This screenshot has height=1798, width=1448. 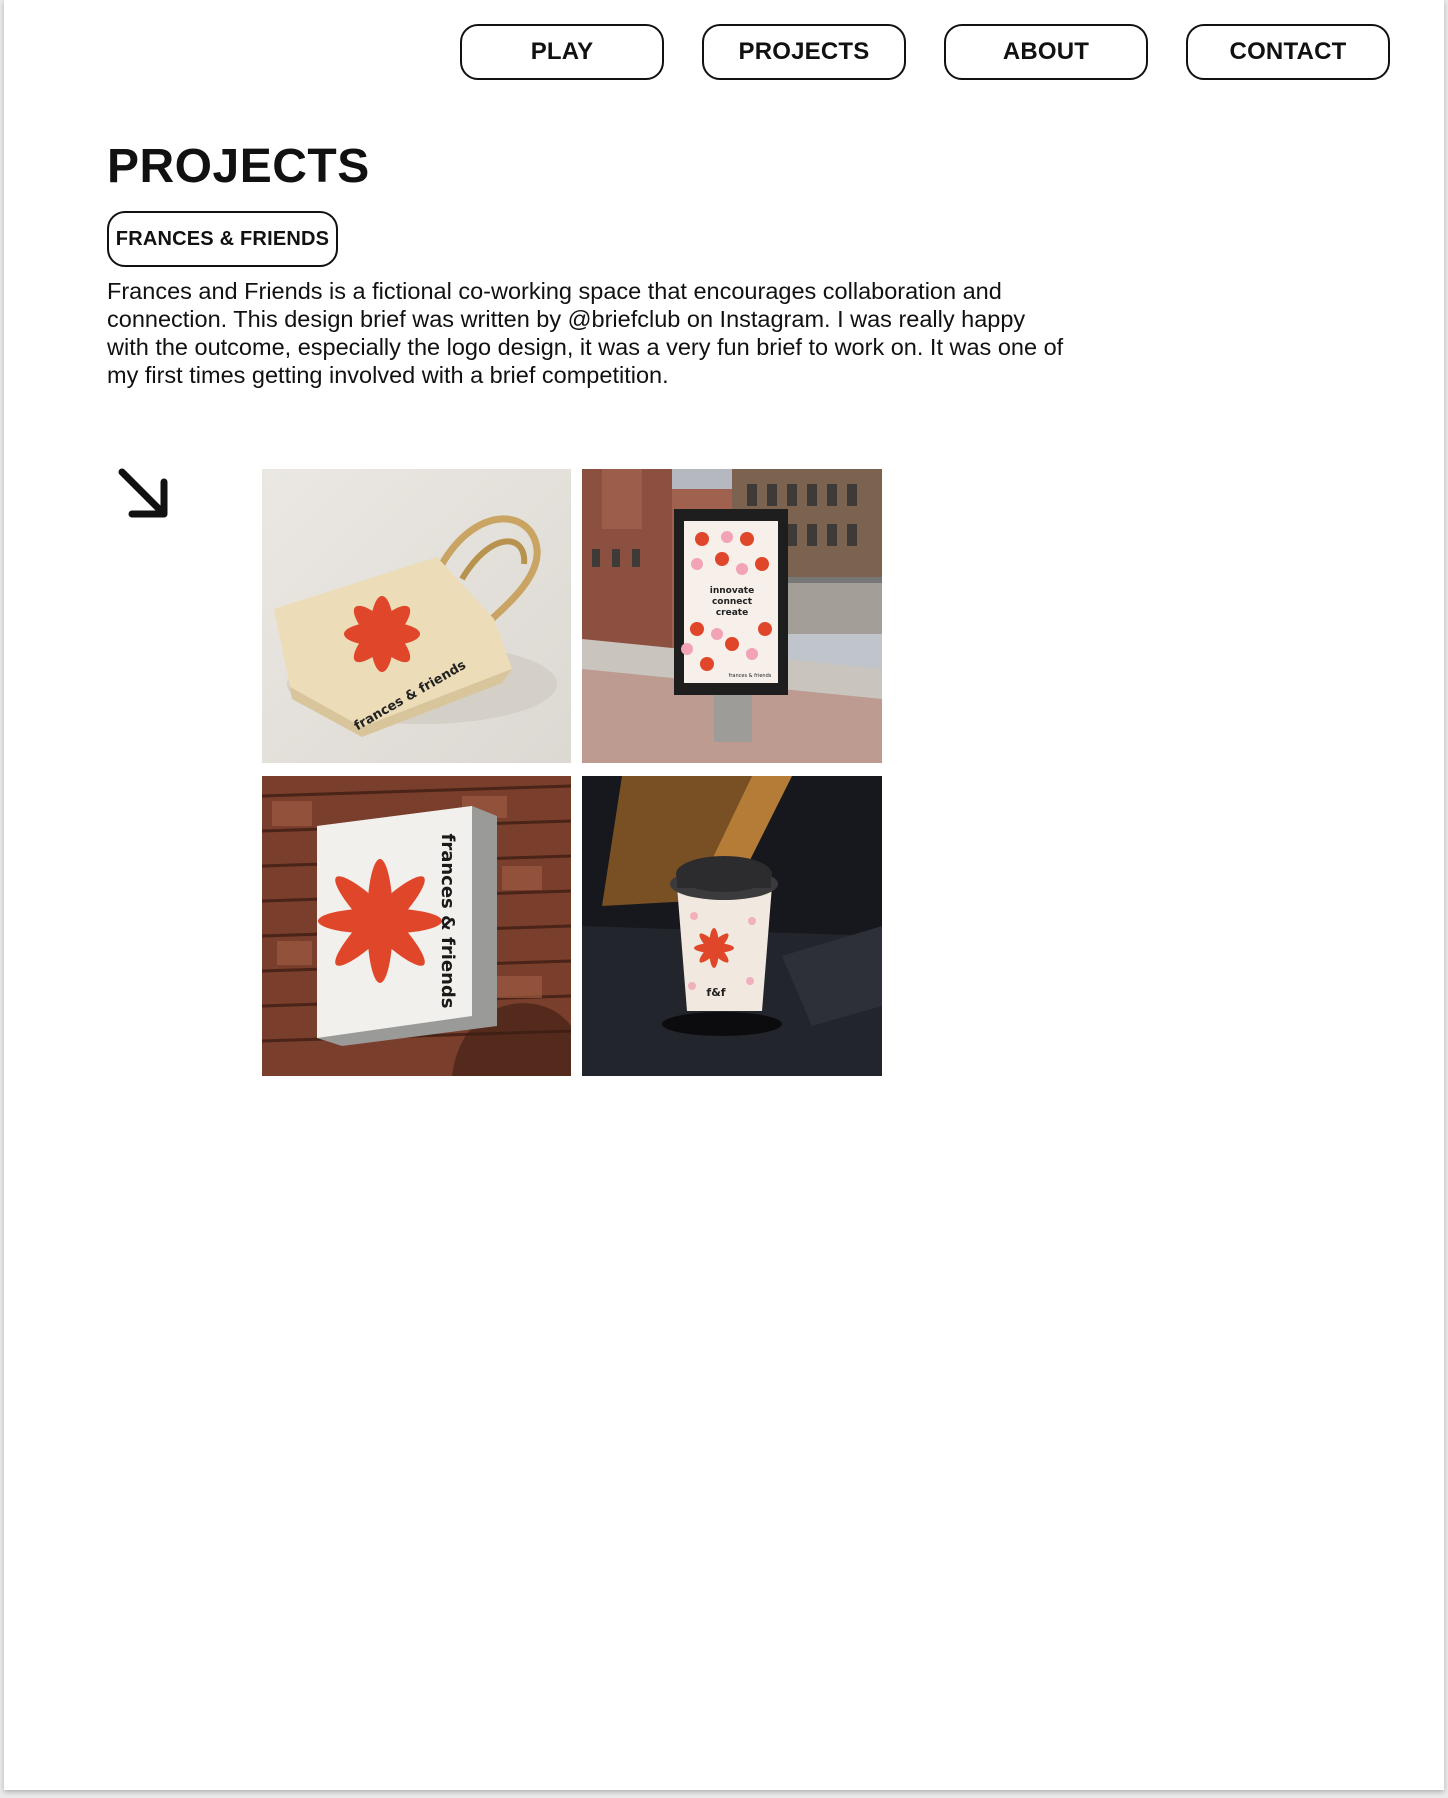 I want to click on poster-line-2: connect, so click(x=732, y=602).